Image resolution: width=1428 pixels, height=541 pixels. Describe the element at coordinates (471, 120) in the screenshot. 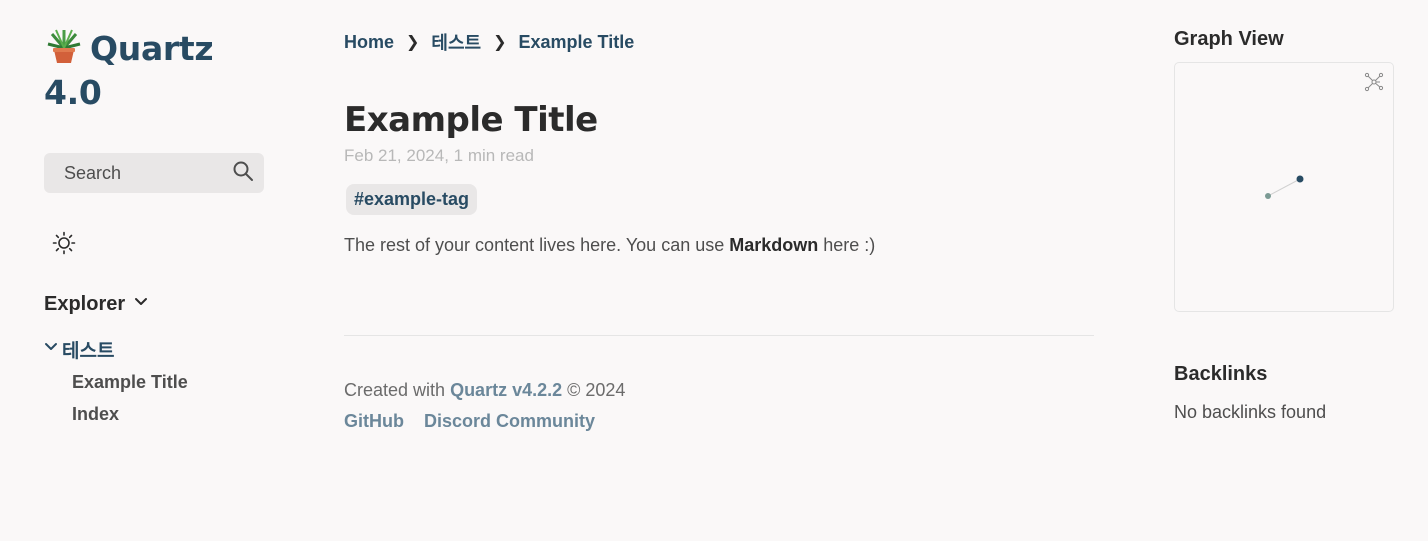

I see `page-title: Example Title` at that location.